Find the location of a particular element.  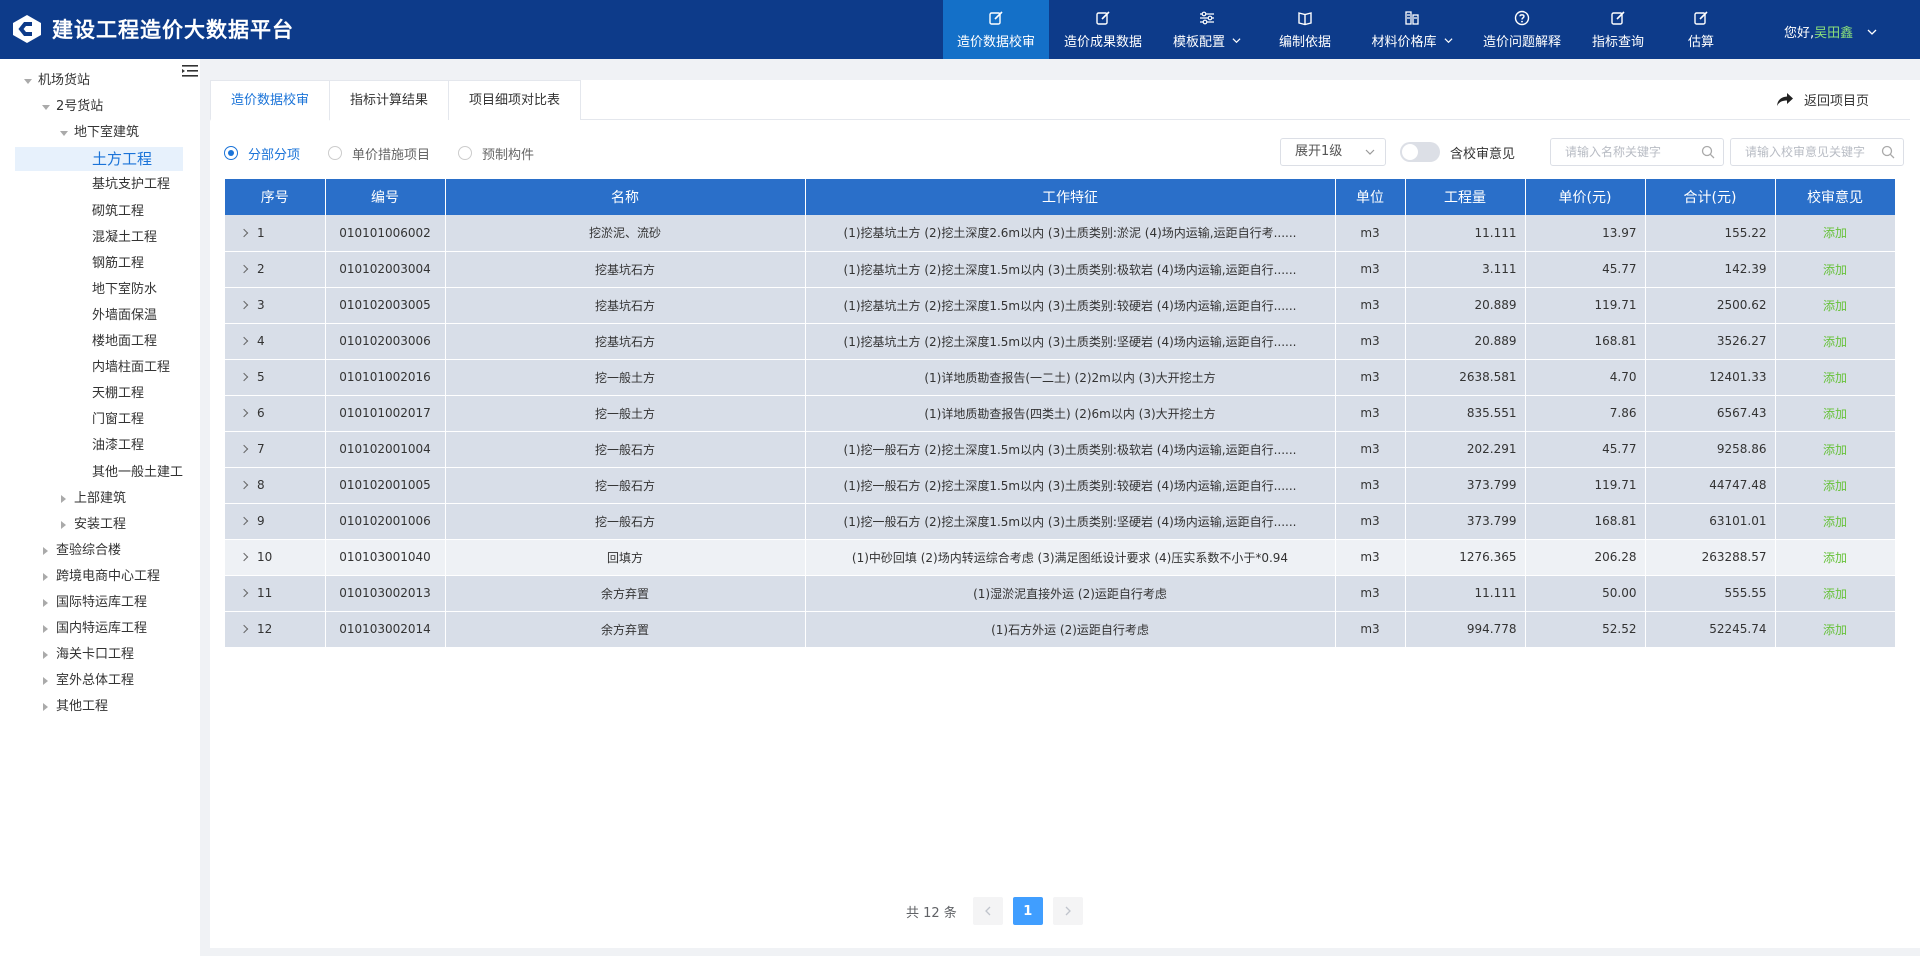

radio-option-0: 分部分项 is located at coordinates (262, 153).